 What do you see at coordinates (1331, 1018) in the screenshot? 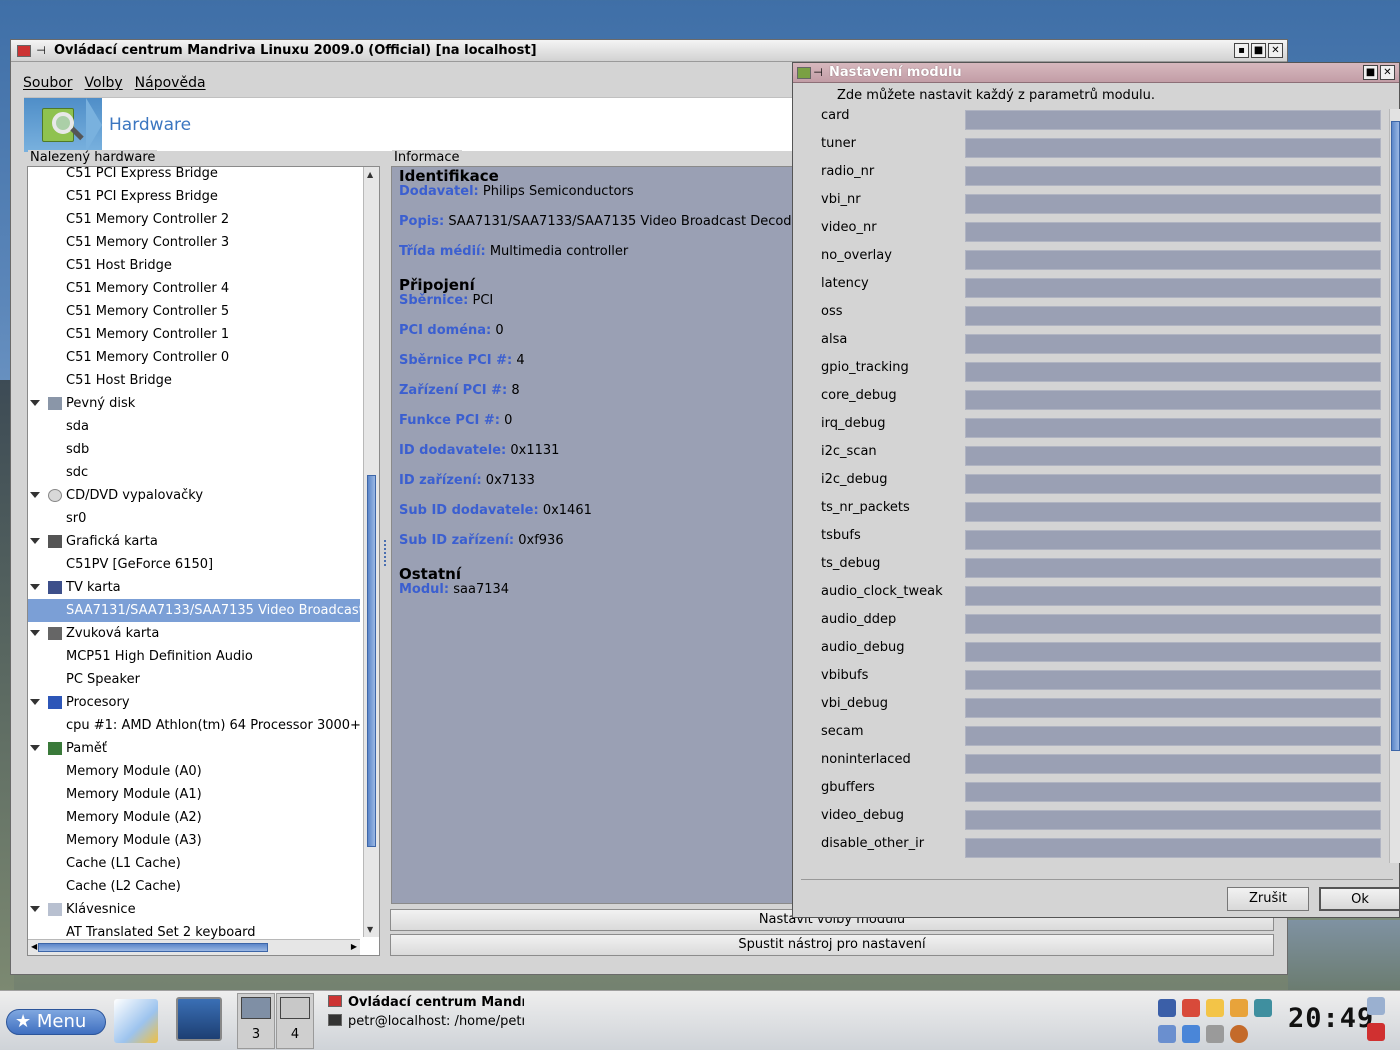
I see `clock: 20:49` at bounding box center [1331, 1018].